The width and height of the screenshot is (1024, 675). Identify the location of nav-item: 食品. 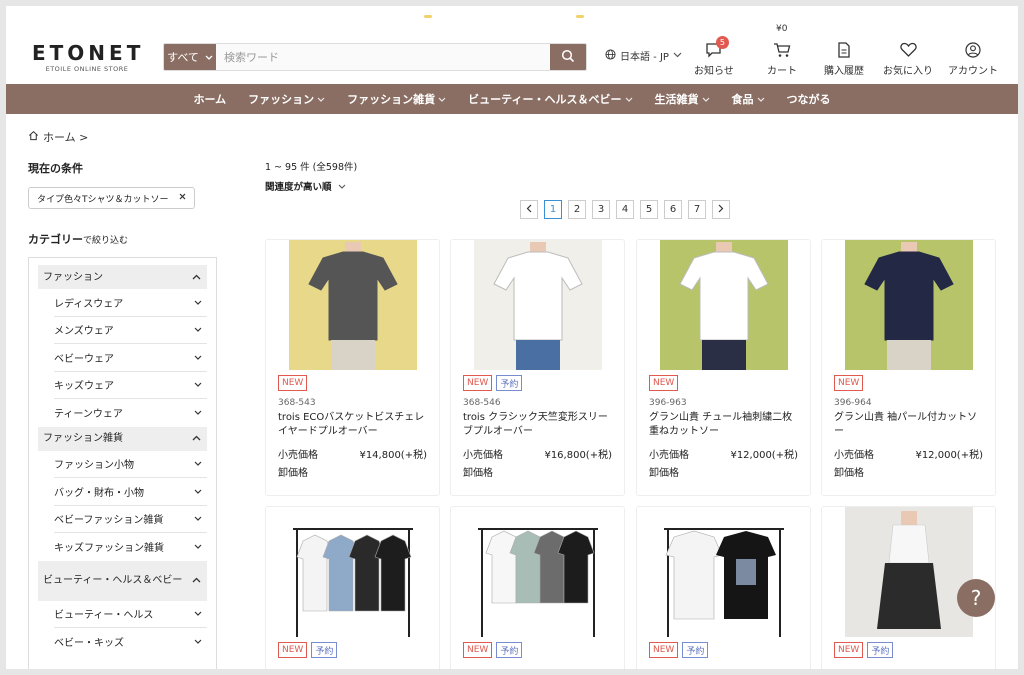
(748, 99).